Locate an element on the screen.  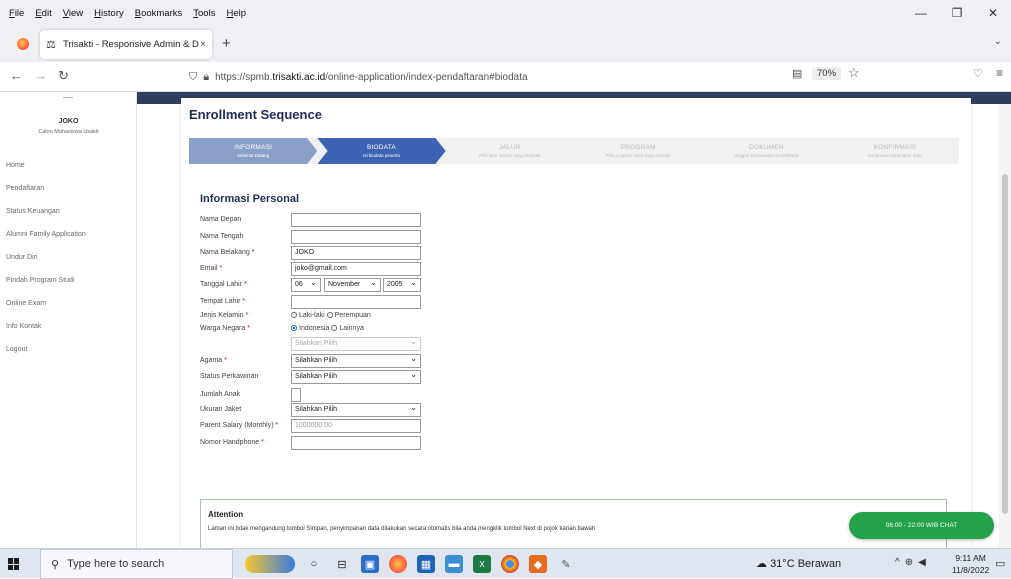
taskbar-search: ⚲ Type here to search is located at coordinates (136, 564).